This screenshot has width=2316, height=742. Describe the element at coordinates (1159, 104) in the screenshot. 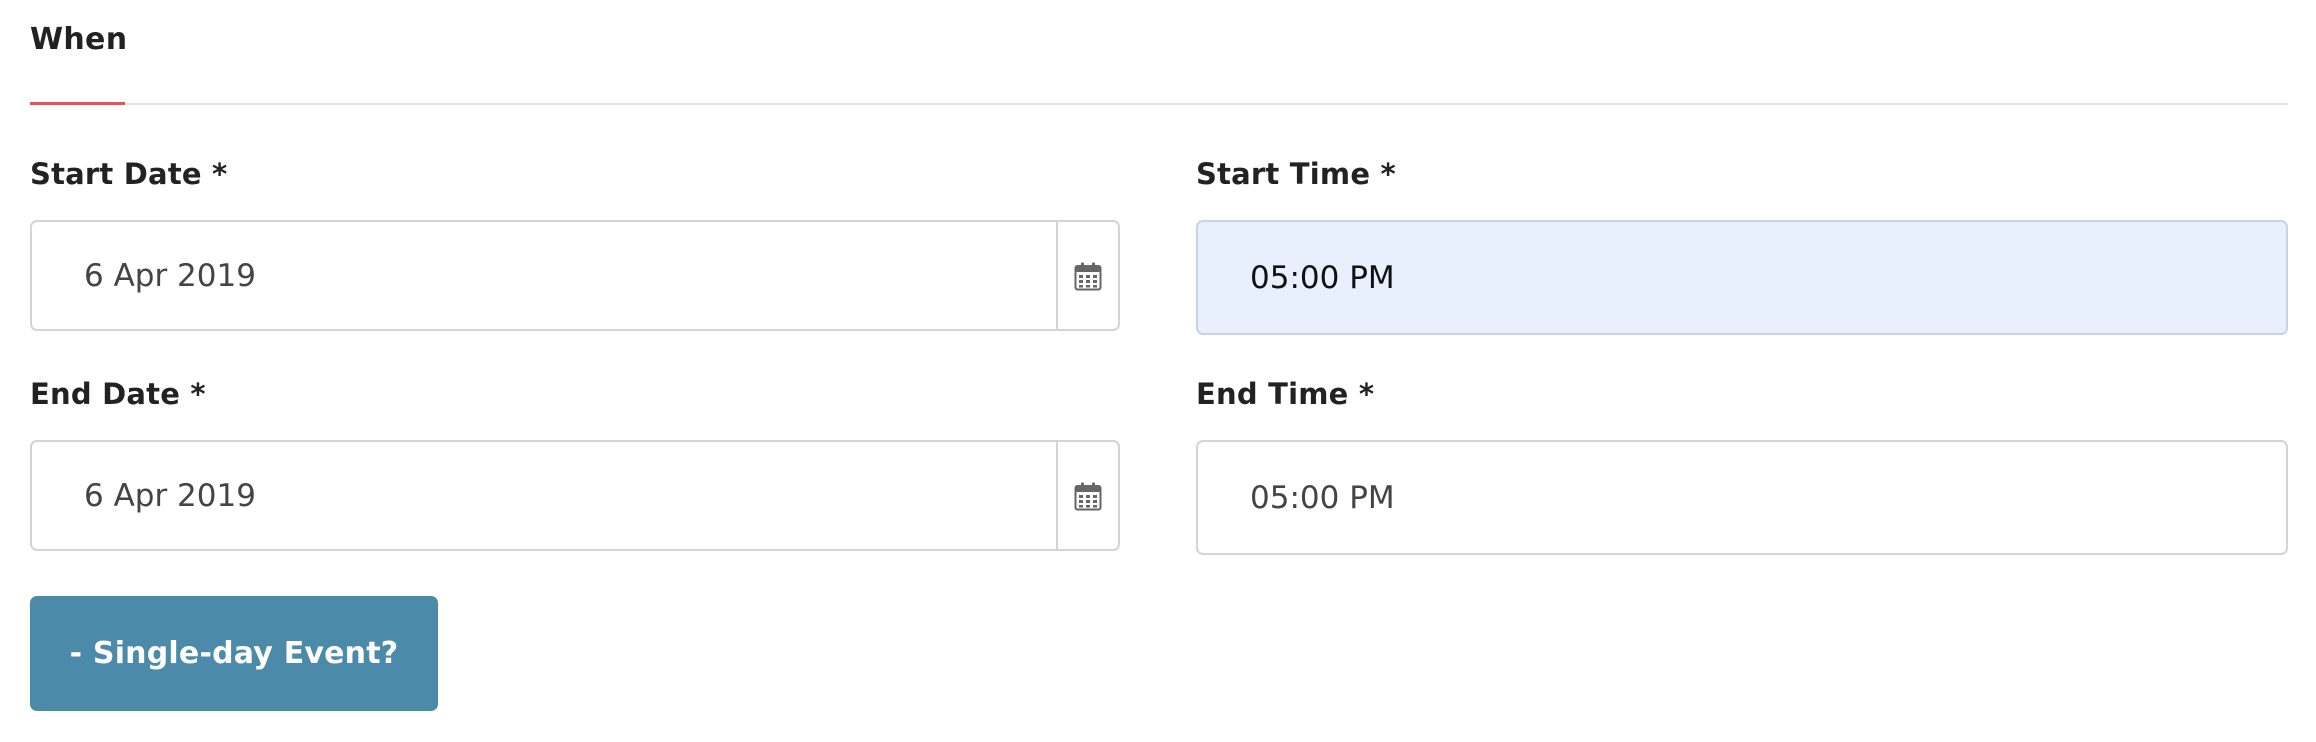

I see `section-divider` at that location.